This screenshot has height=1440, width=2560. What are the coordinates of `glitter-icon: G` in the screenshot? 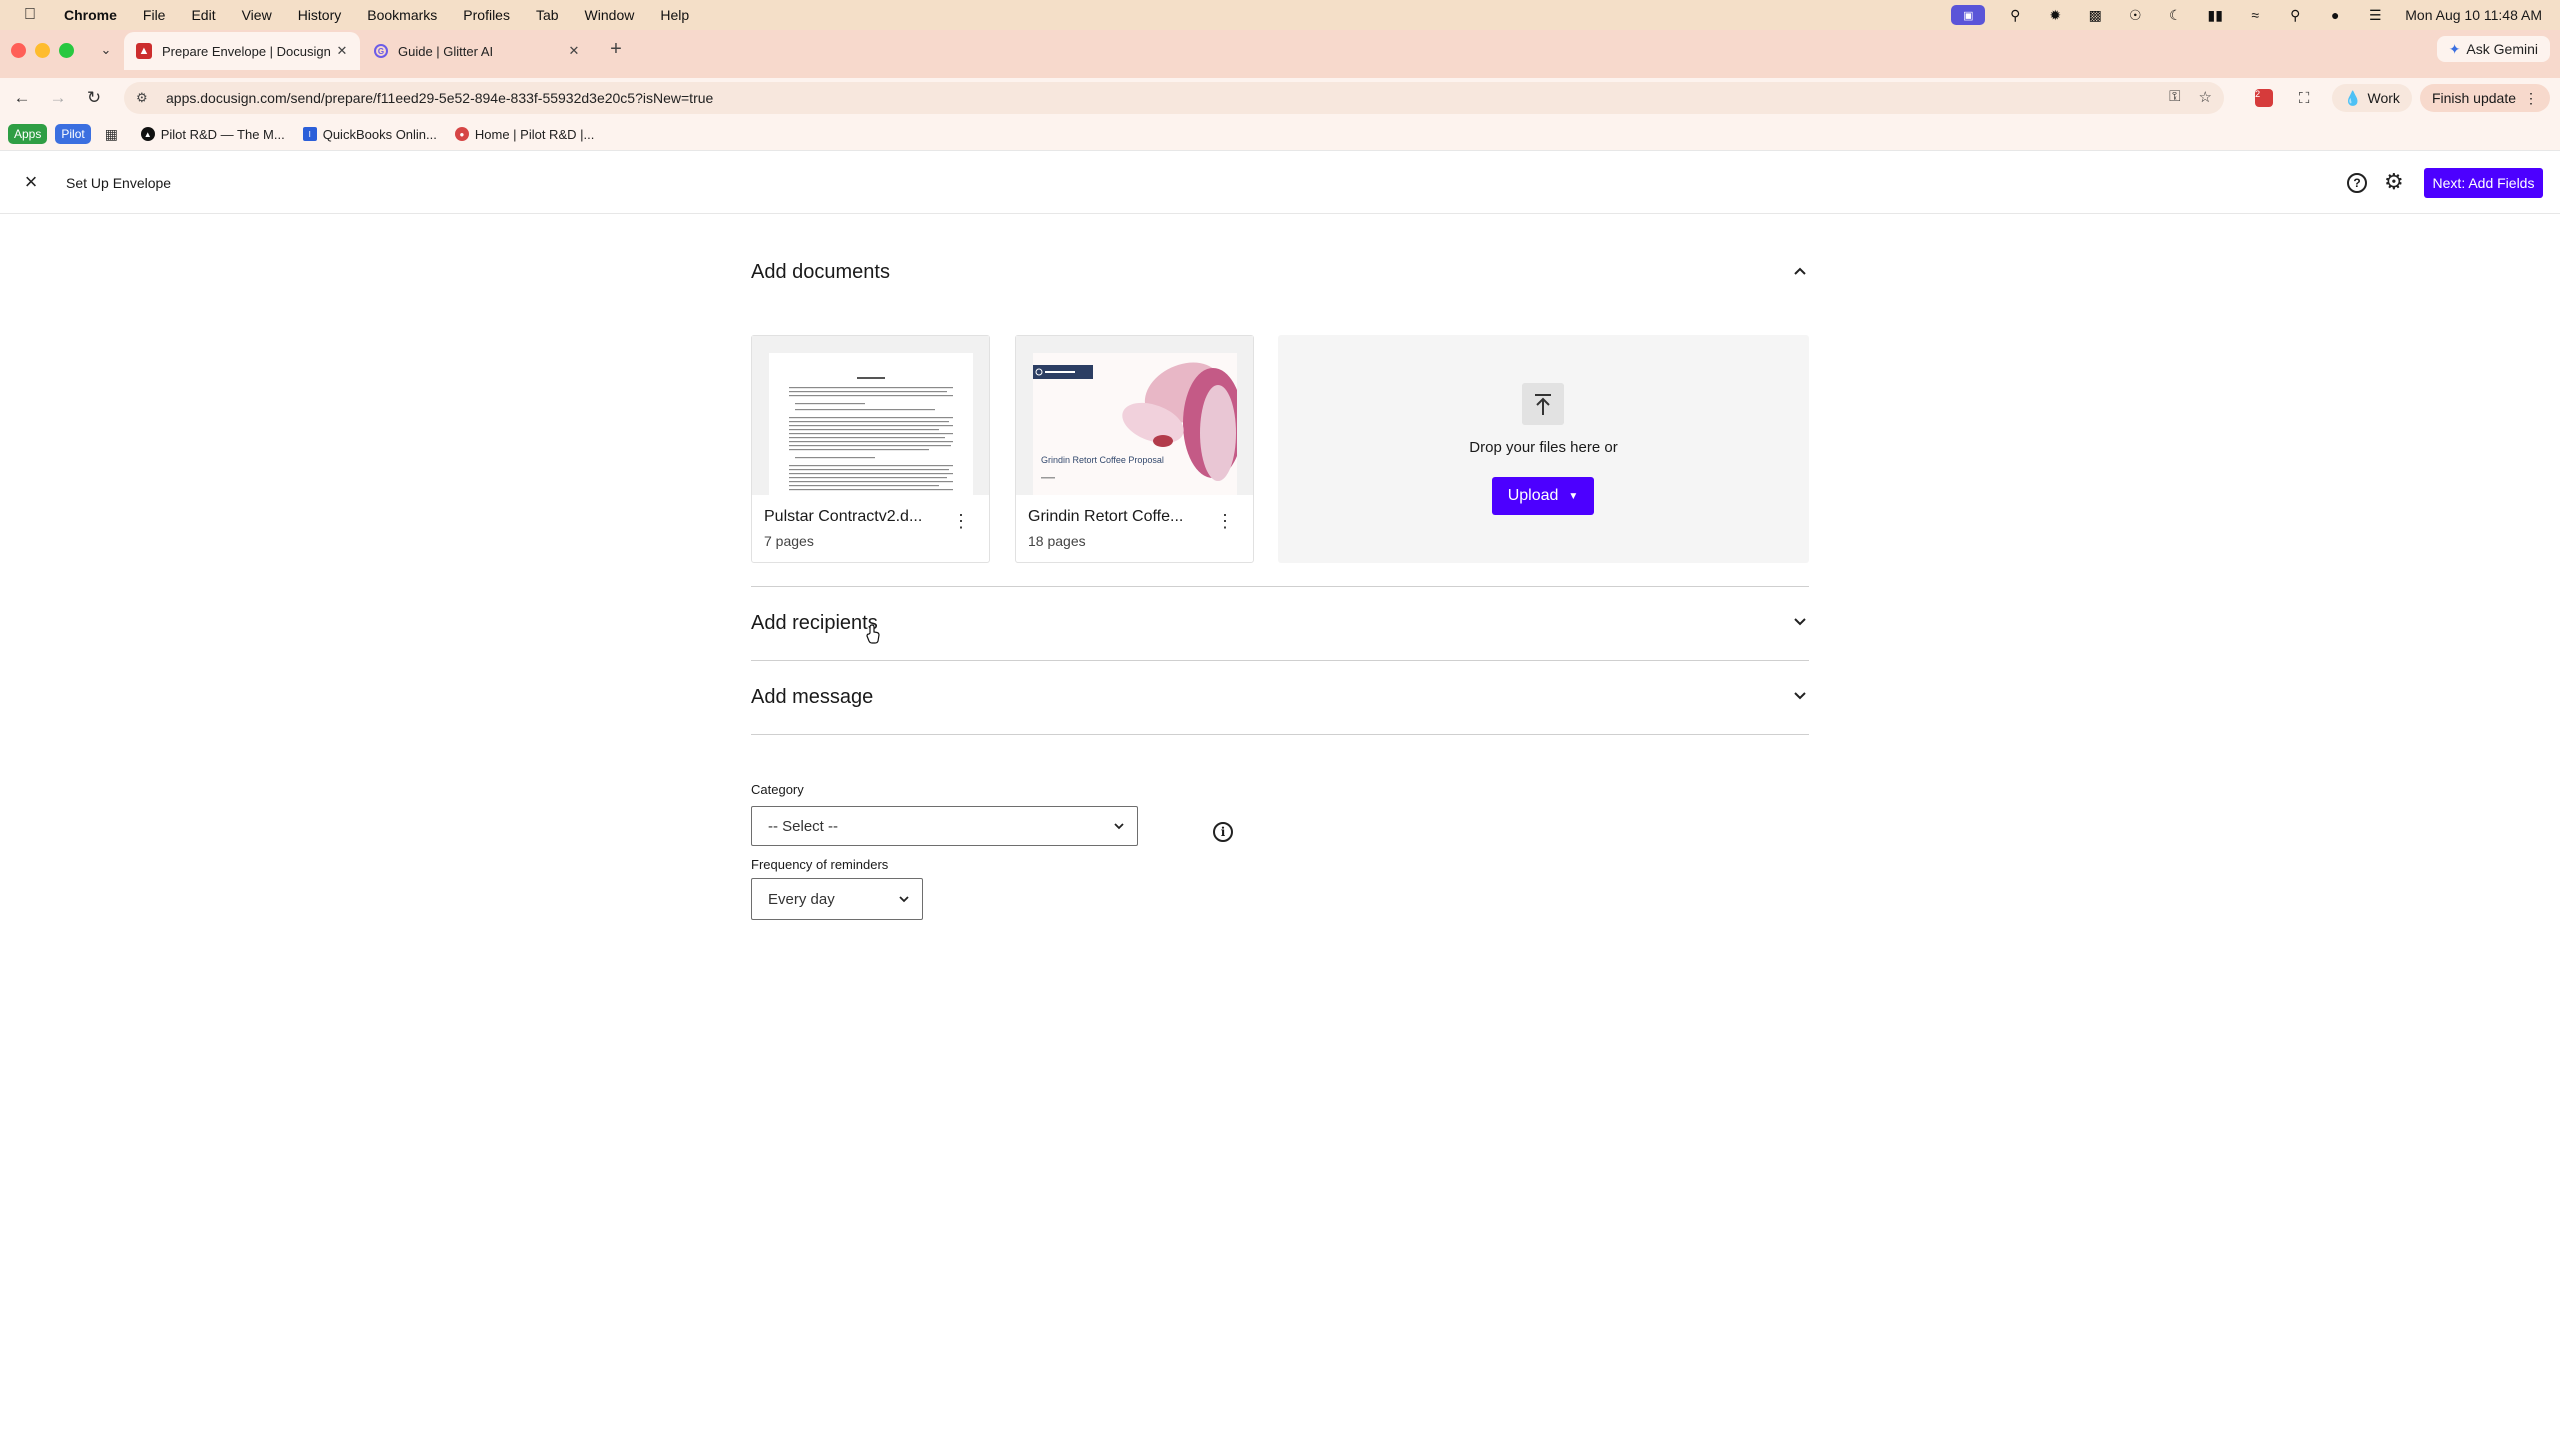 It's located at (381, 51).